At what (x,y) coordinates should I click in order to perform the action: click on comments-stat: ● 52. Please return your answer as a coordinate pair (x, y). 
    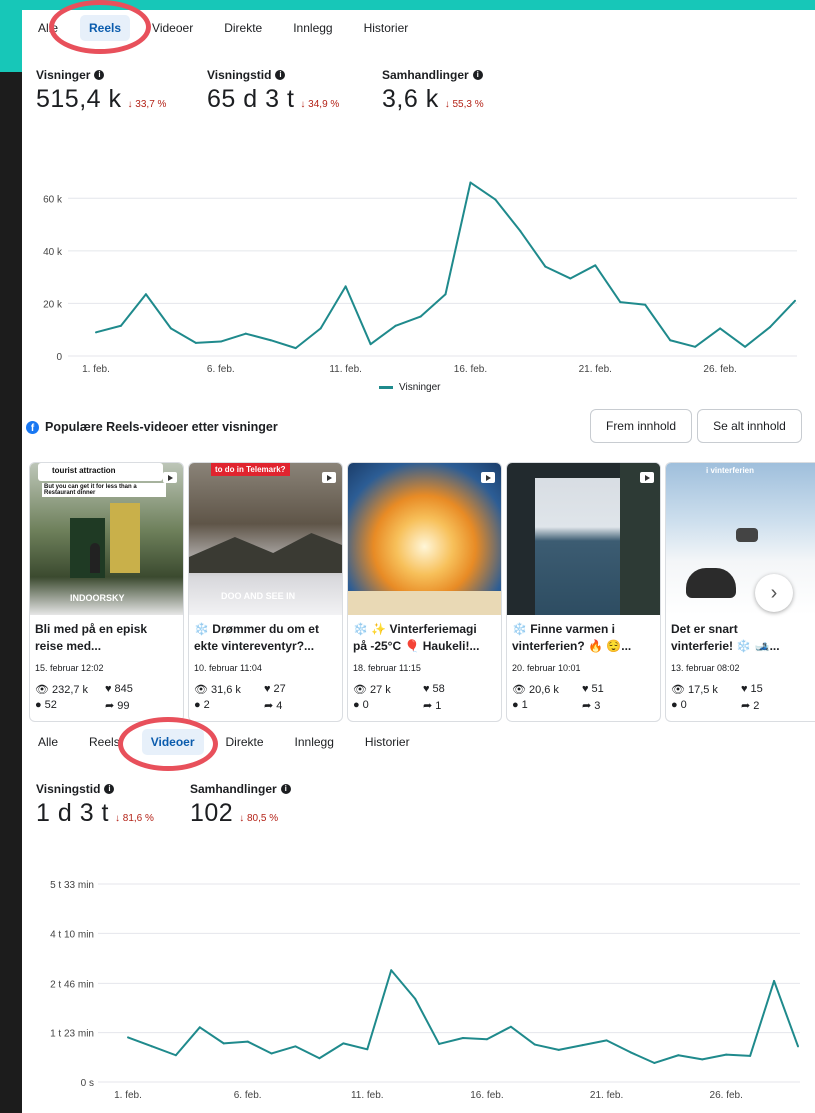
    Looking at the image, I should click on (46, 705).